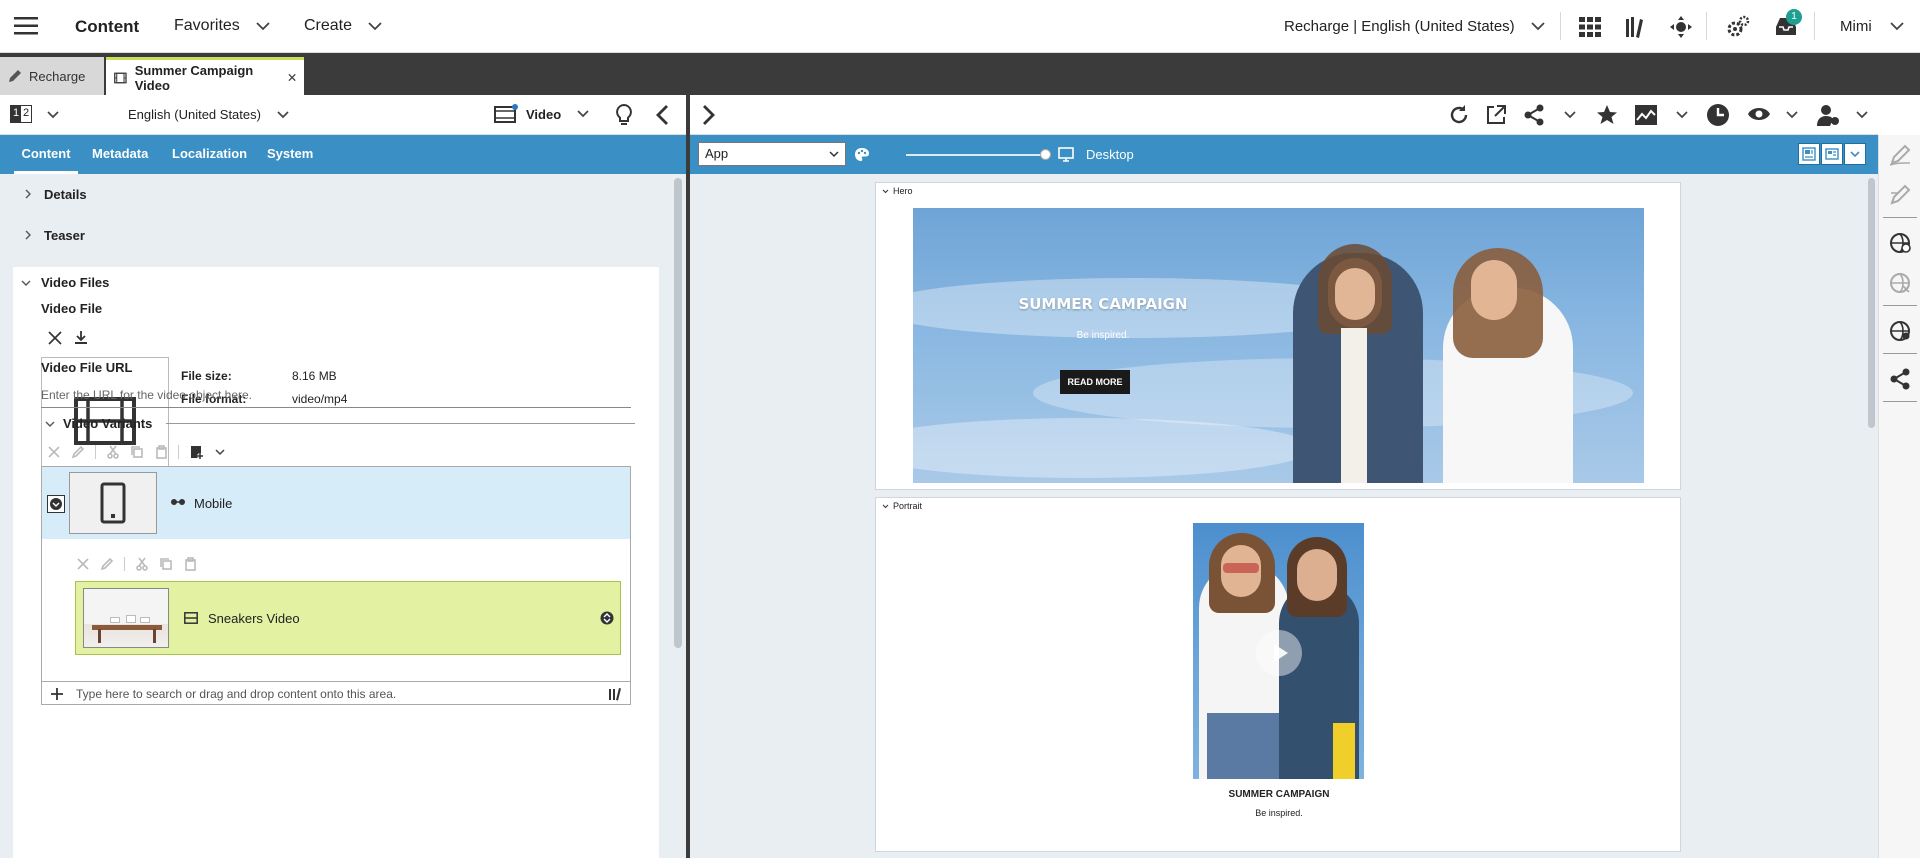 Image resolution: width=1920 pixels, height=858 pixels. I want to click on hero-subline: Be inspired., so click(1103, 335).